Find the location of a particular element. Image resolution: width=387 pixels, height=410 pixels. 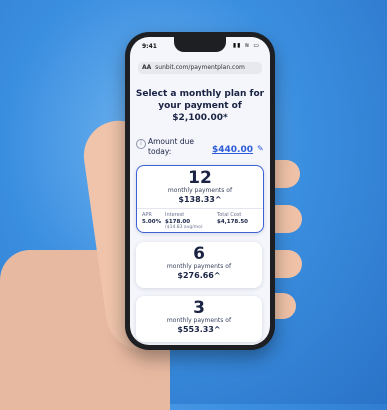

interest-note: ($14.83 avg/mo) is located at coordinates (184, 227).